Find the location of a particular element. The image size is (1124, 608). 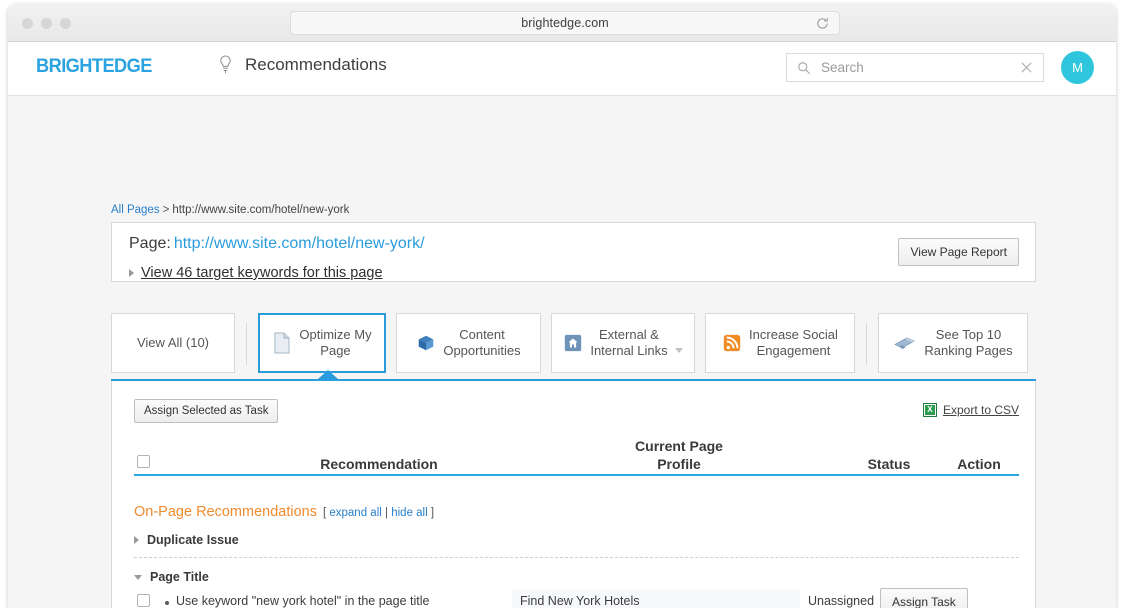

page-title-group: Recommendations is located at coordinates (301, 65).